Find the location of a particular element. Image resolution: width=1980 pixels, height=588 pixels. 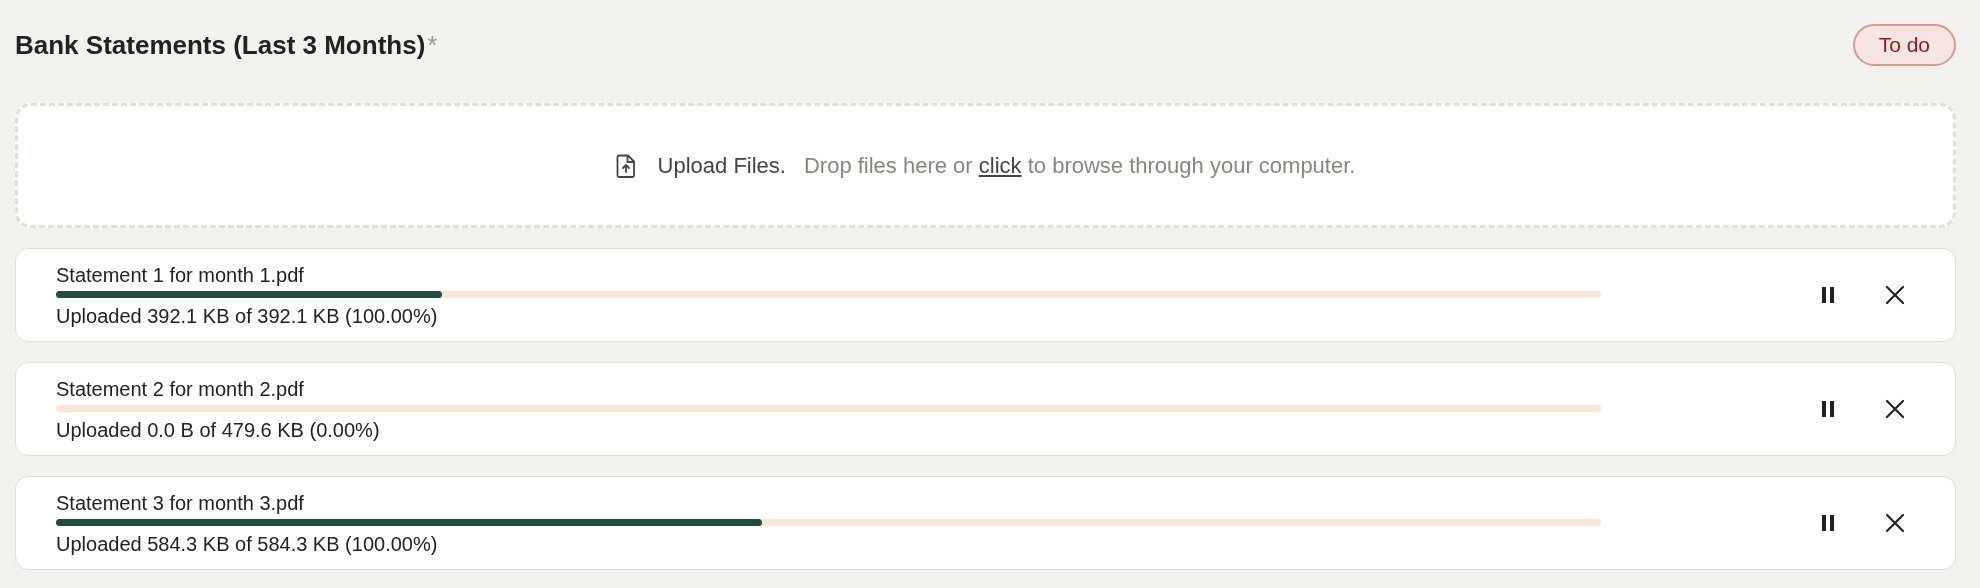

file-name: Statement 2 for month 2.pdf is located at coordinates (180, 389).